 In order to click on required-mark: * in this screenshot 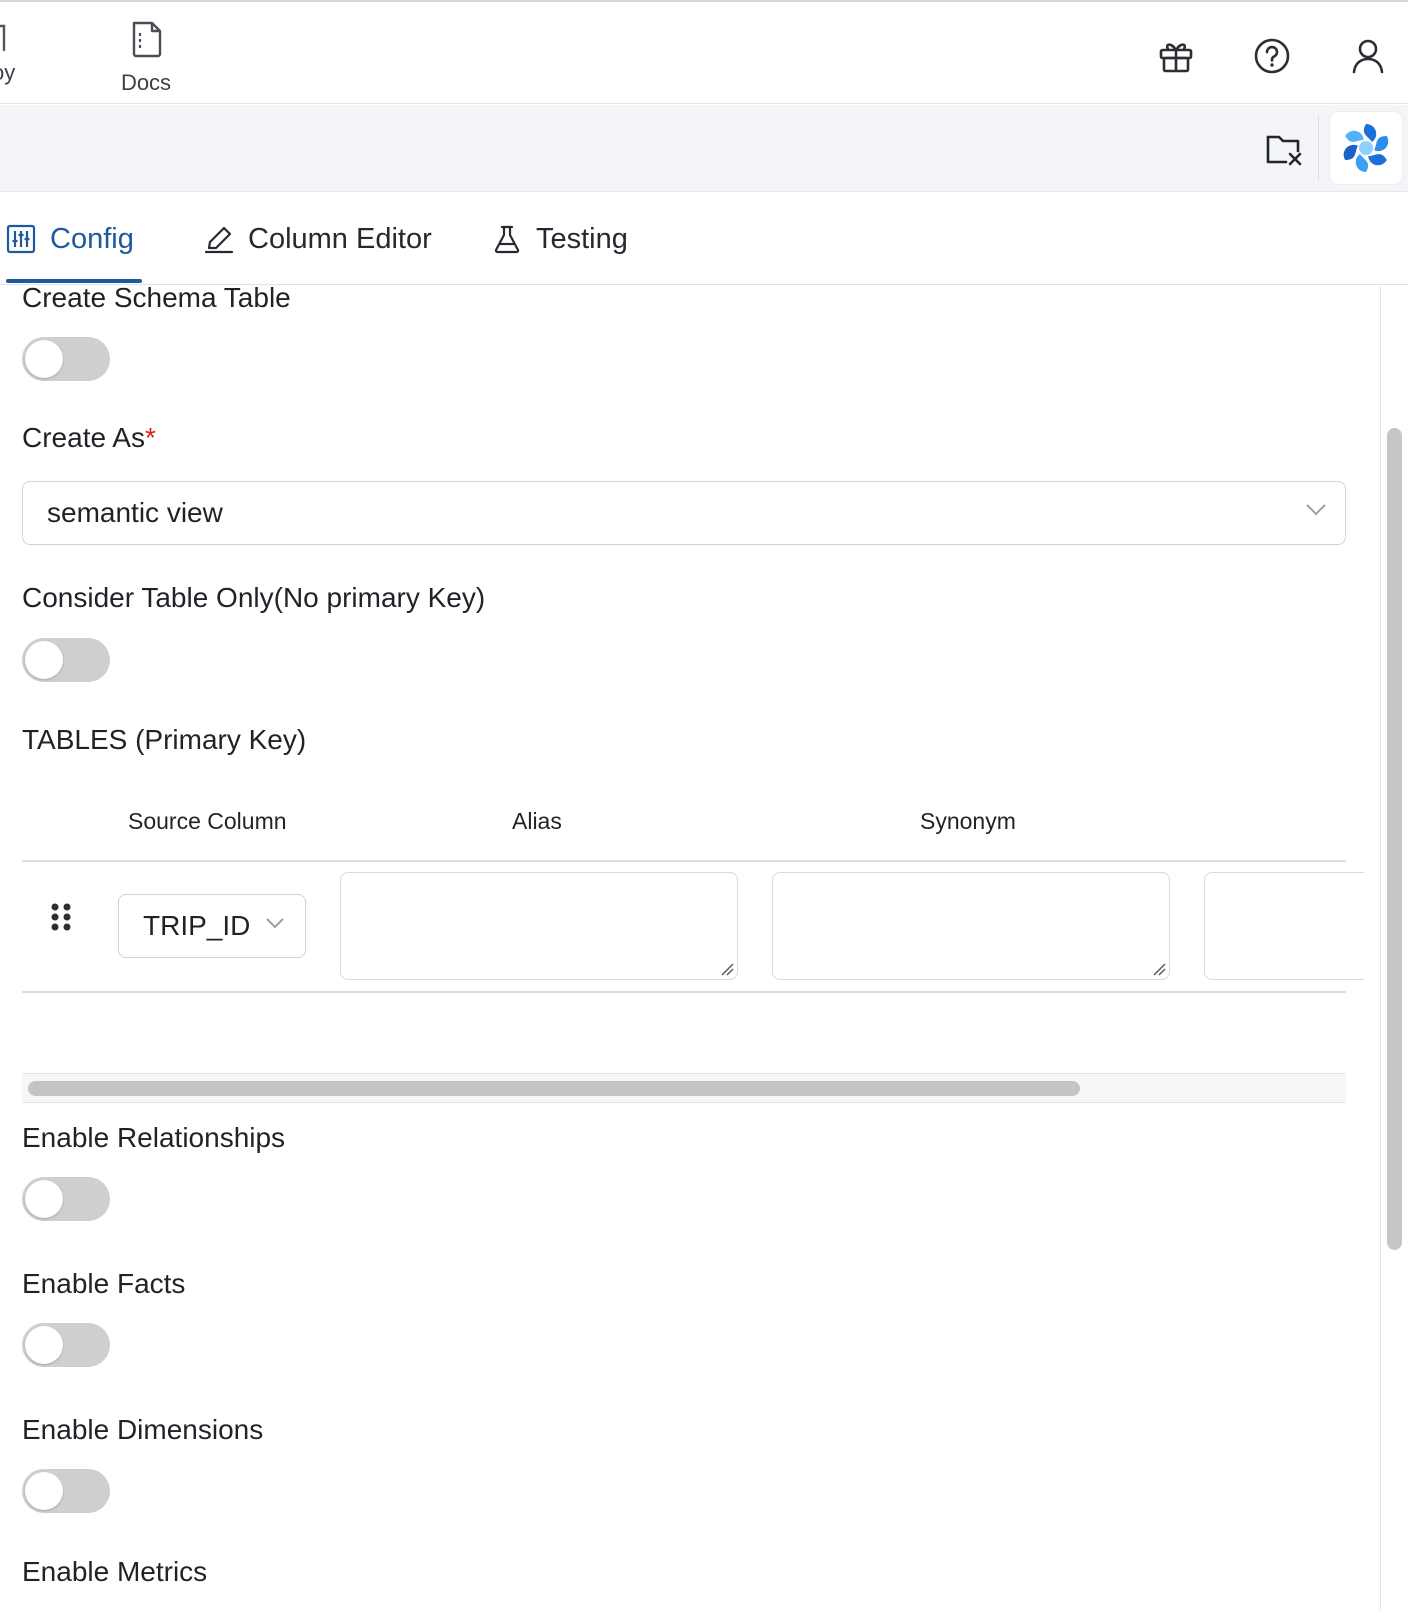, I will do `click(150, 437)`.